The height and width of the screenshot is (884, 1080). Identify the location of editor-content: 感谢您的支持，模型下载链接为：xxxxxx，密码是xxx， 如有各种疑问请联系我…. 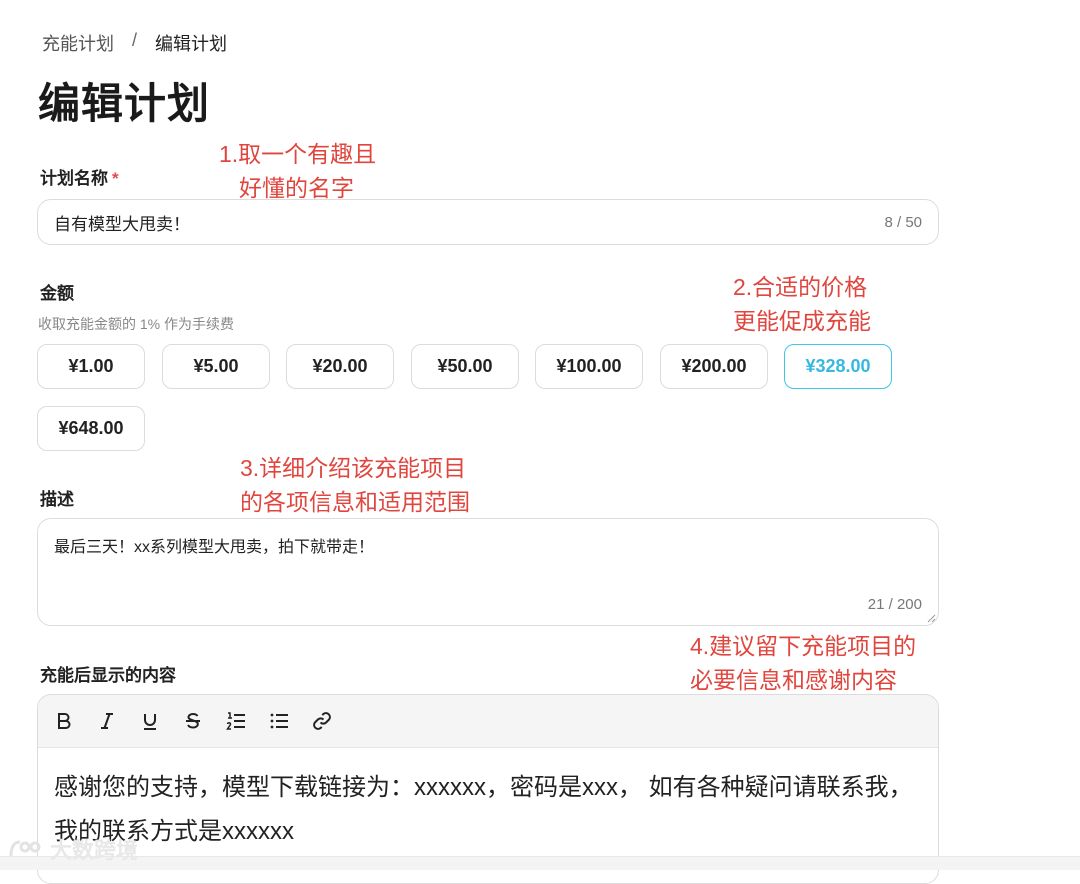
(488, 810).